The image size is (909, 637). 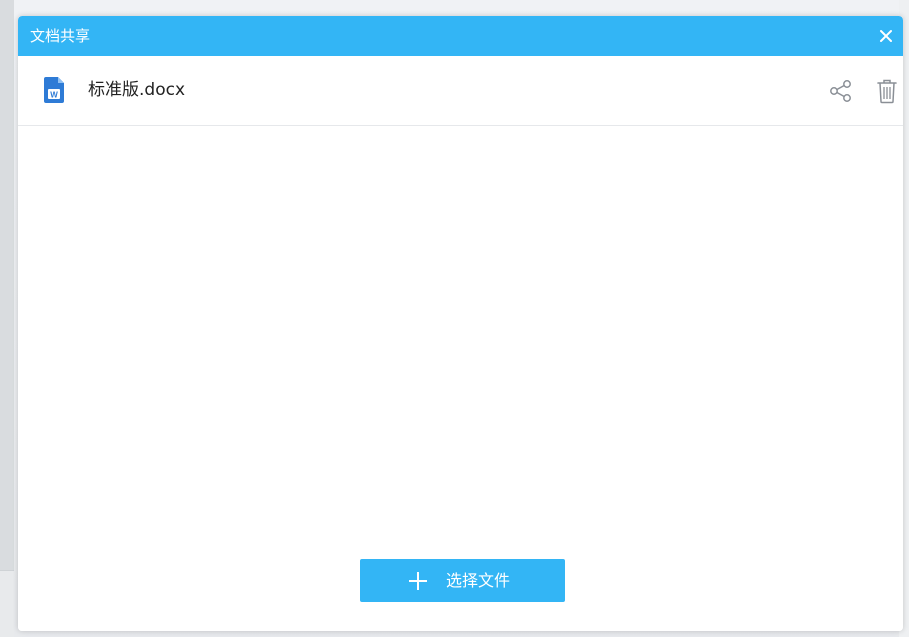 I want to click on dialog-titlebar: 文档共享, so click(x=460, y=36).